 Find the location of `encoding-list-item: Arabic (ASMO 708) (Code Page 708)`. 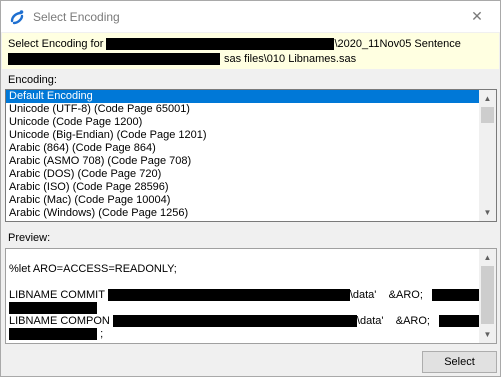

encoding-list-item: Arabic (ASMO 708) (Code Page 708) is located at coordinates (251, 161).